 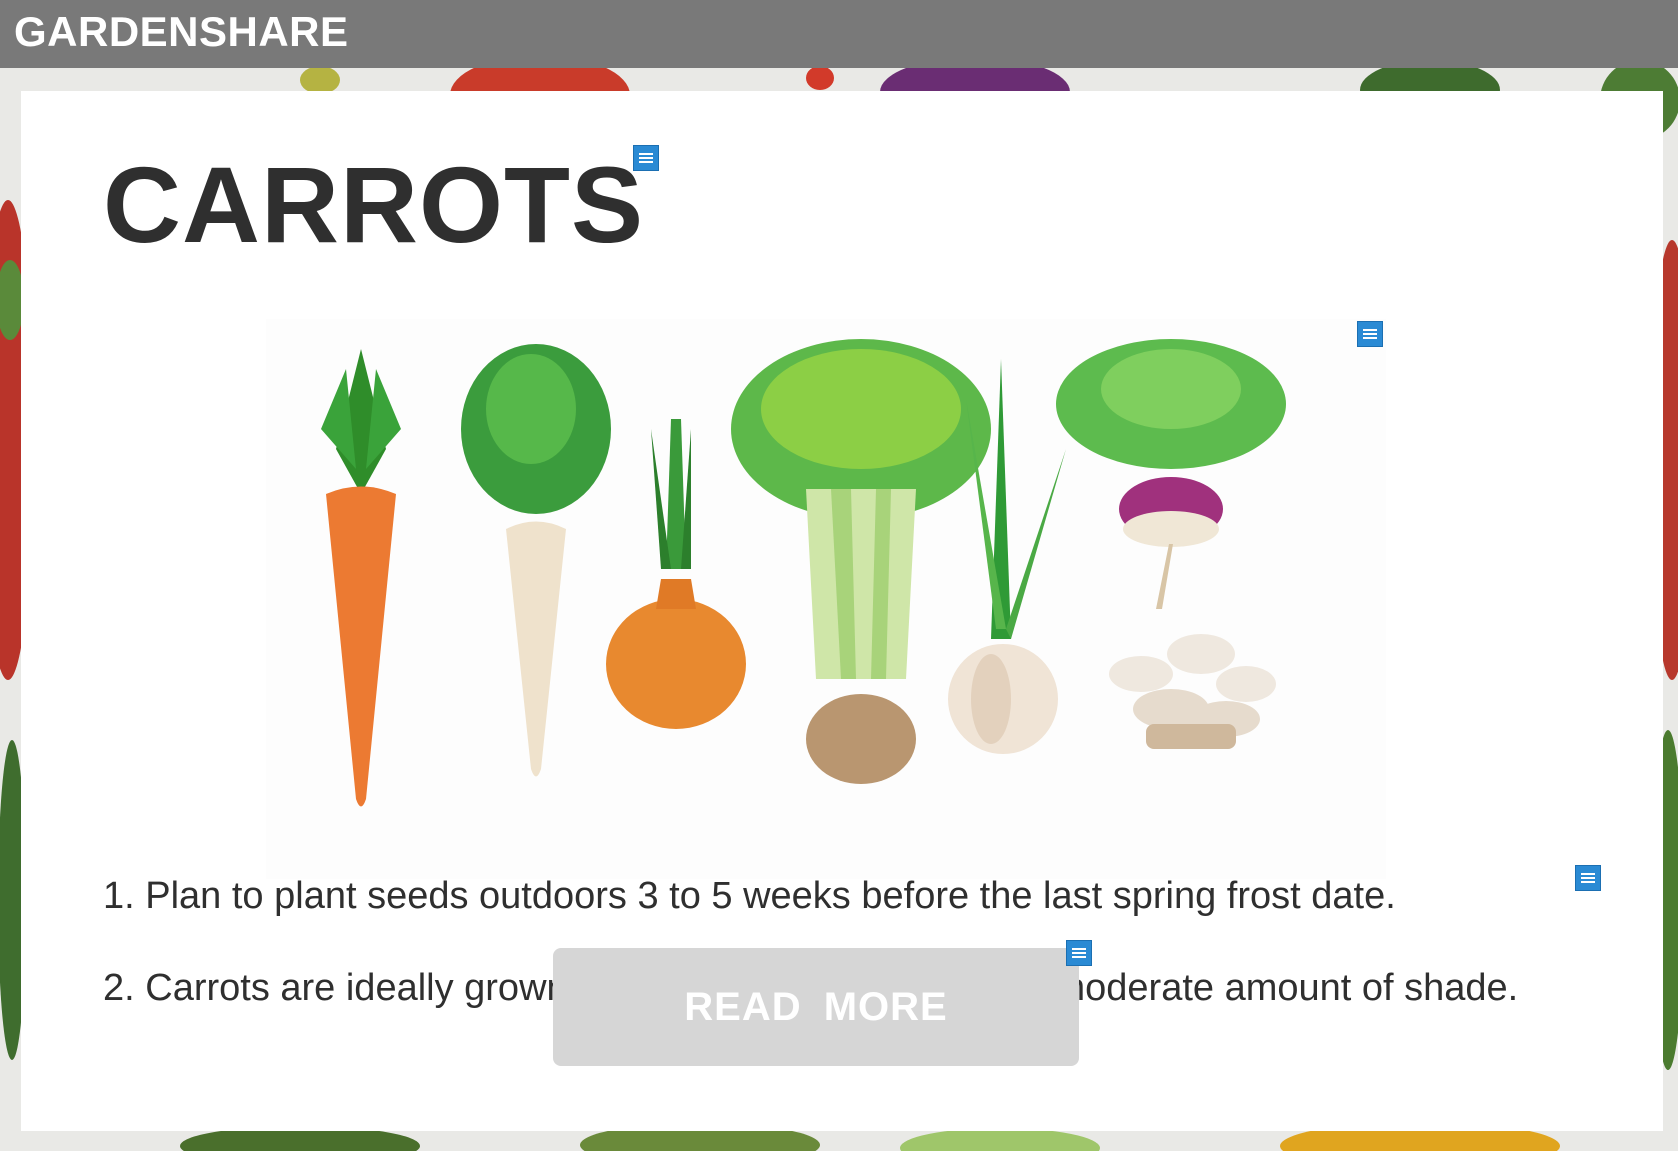 I want to click on page-title: CARROTS, so click(x=373, y=204).